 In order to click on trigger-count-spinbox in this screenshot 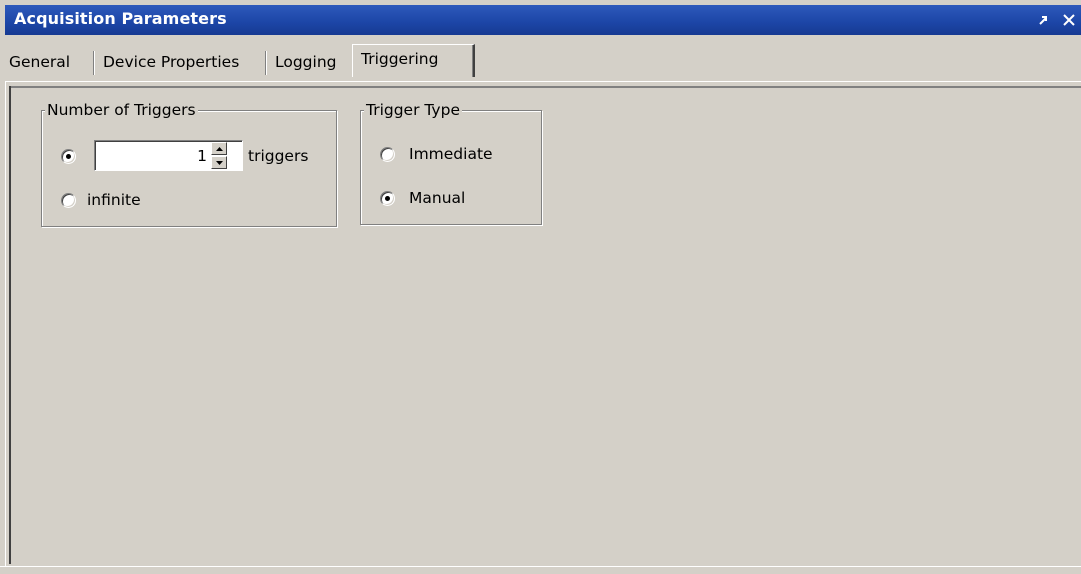, I will do `click(168, 155)`.